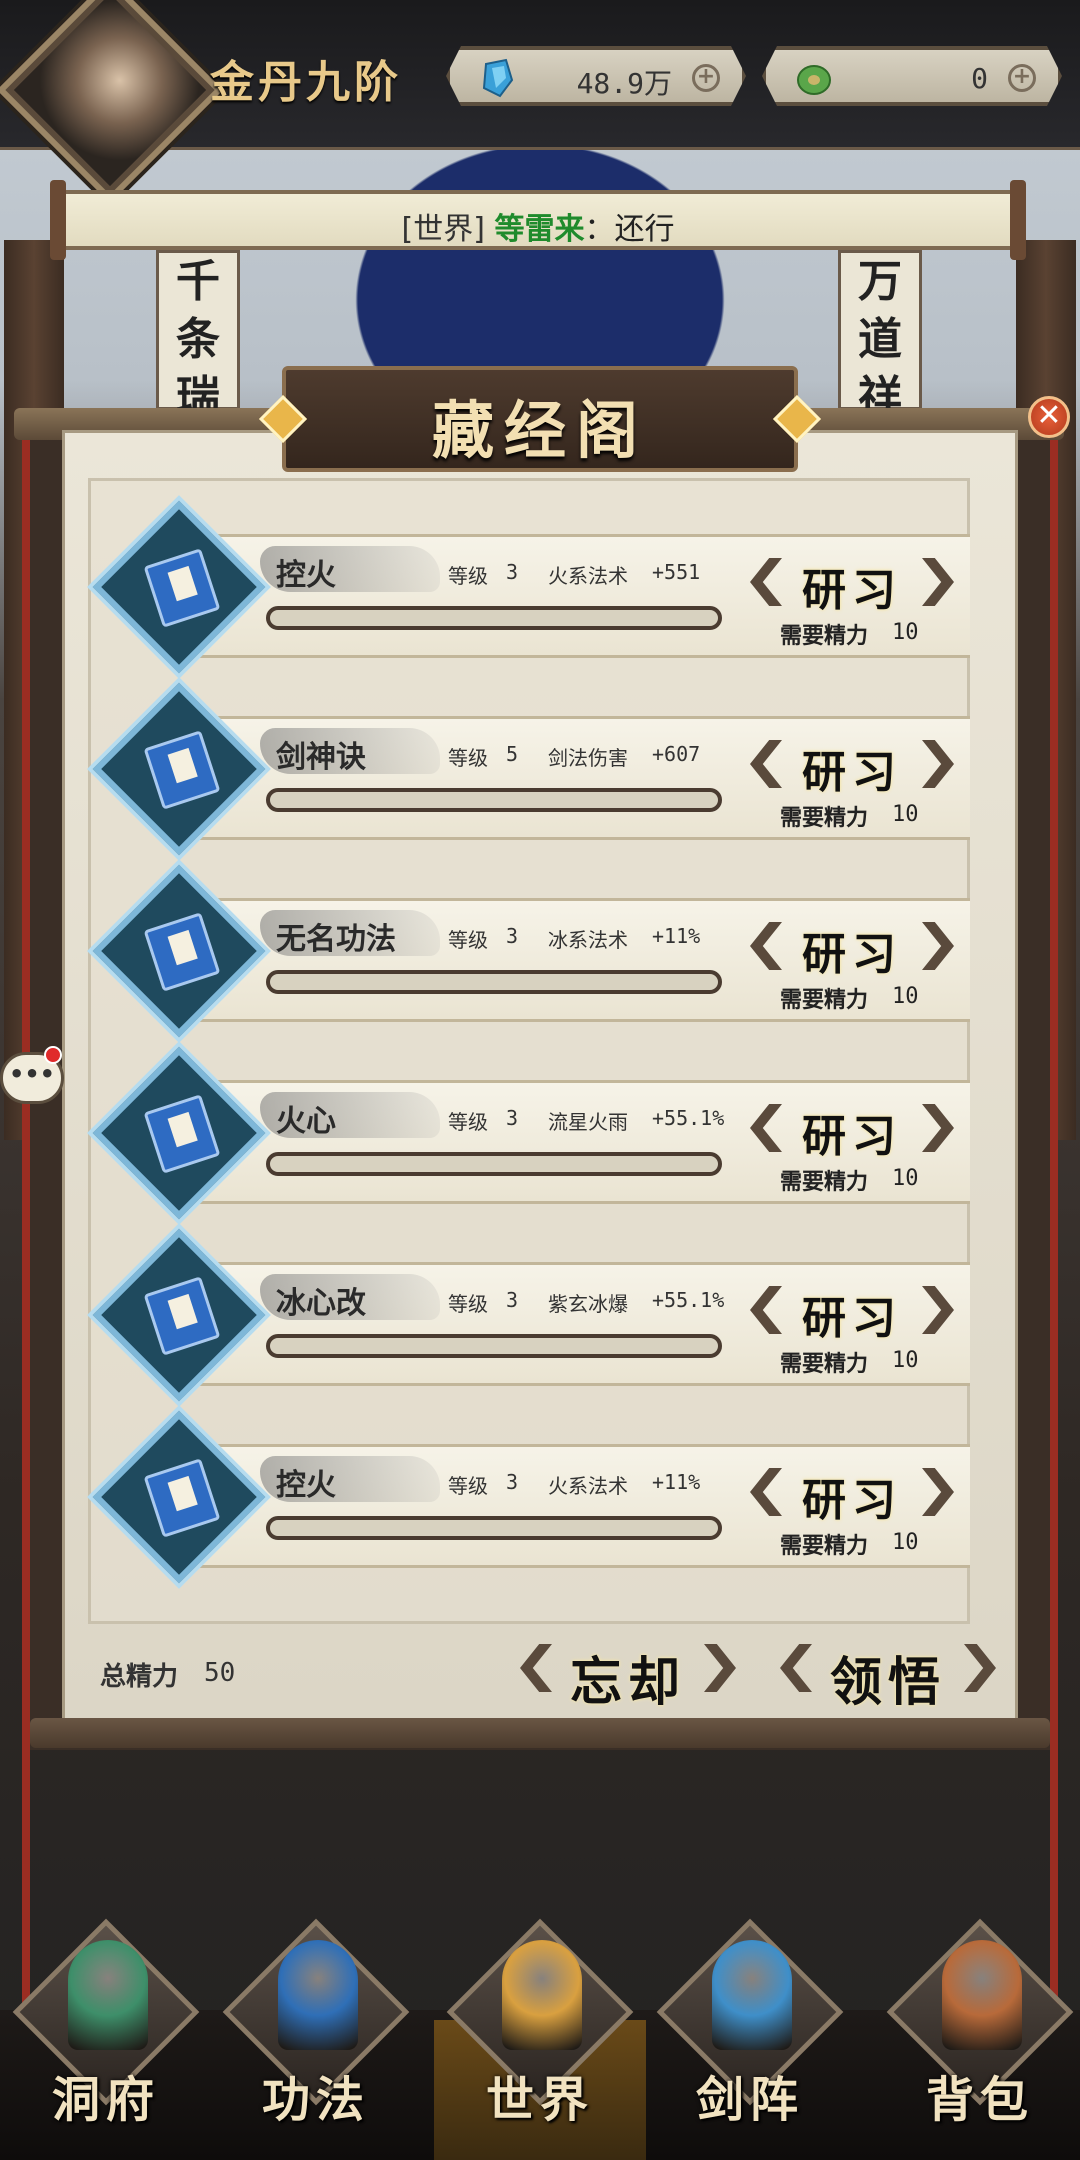  What do you see at coordinates (336, 939) in the screenshot?
I see `skill-name: 无名功法` at bounding box center [336, 939].